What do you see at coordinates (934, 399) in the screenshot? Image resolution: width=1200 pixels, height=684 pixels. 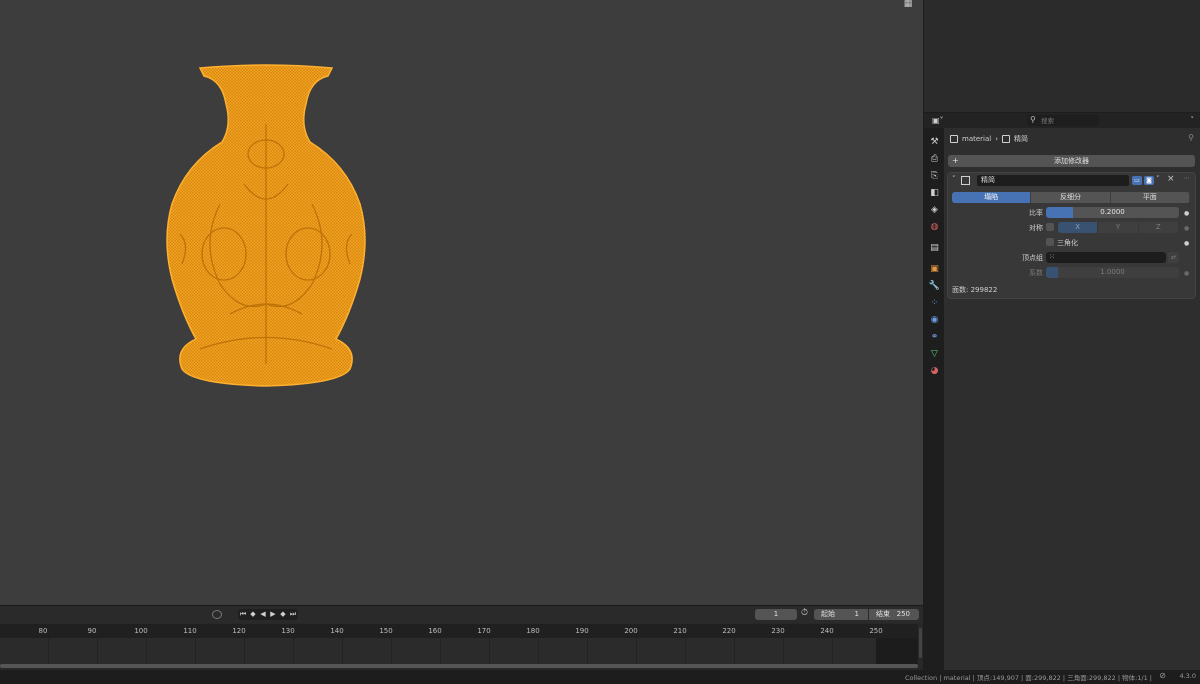 I see `properties-tabbar: ⚒ ⎙ ⎘ ◧ ◈ ◍ ▤ ▣ 🔧 ⁘ ◉ ⚭ ▽ ◕` at bounding box center [934, 399].